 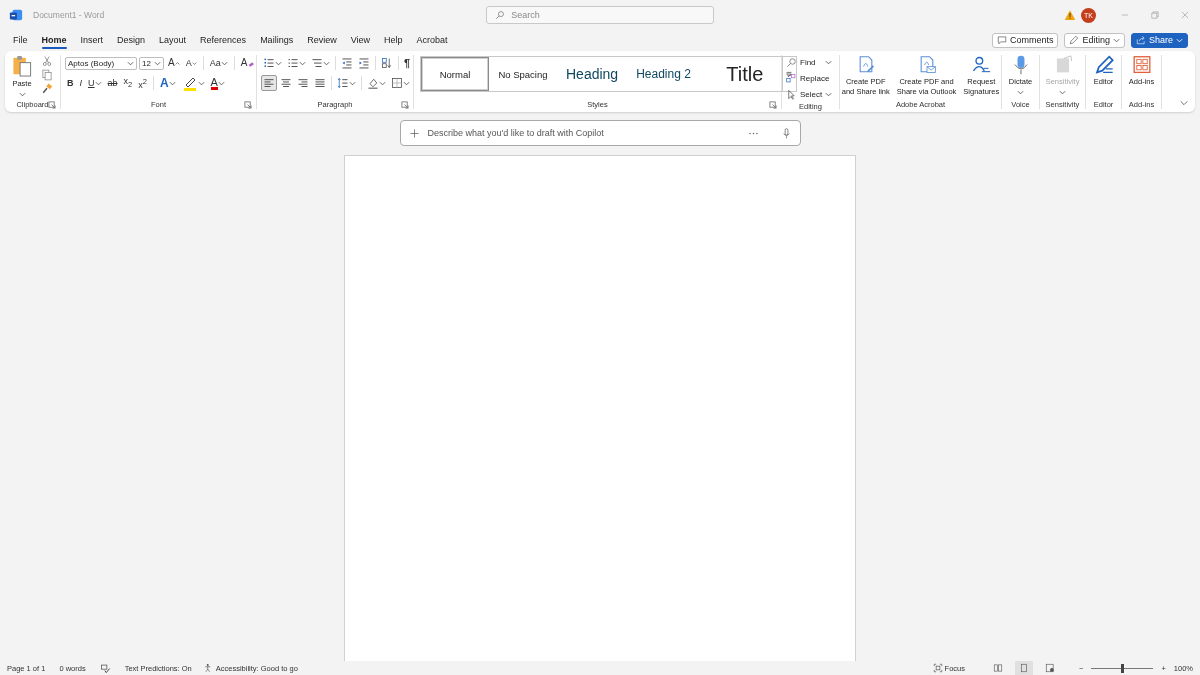 I want to click on show-marks-text: ¶, so click(x=407, y=63).